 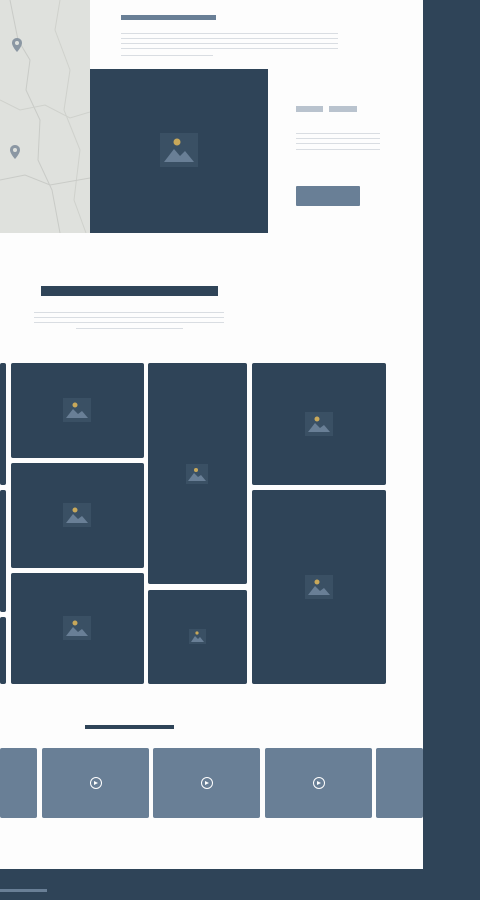 What do you see at coordinates (451, 450) in the screenshot?
I see `right-sidebar` at bounding box center [451, 450].